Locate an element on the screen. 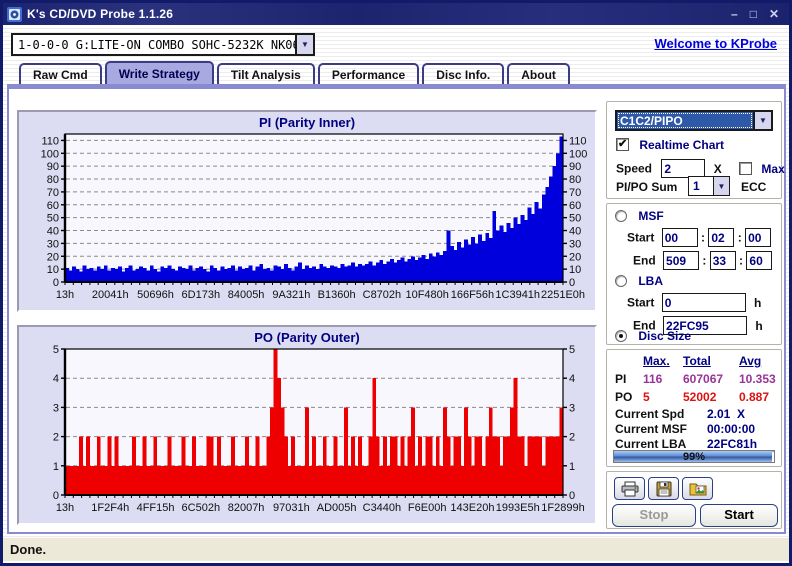 The image size is (792, 566). save-image-button is located at coordinates (697, 488).